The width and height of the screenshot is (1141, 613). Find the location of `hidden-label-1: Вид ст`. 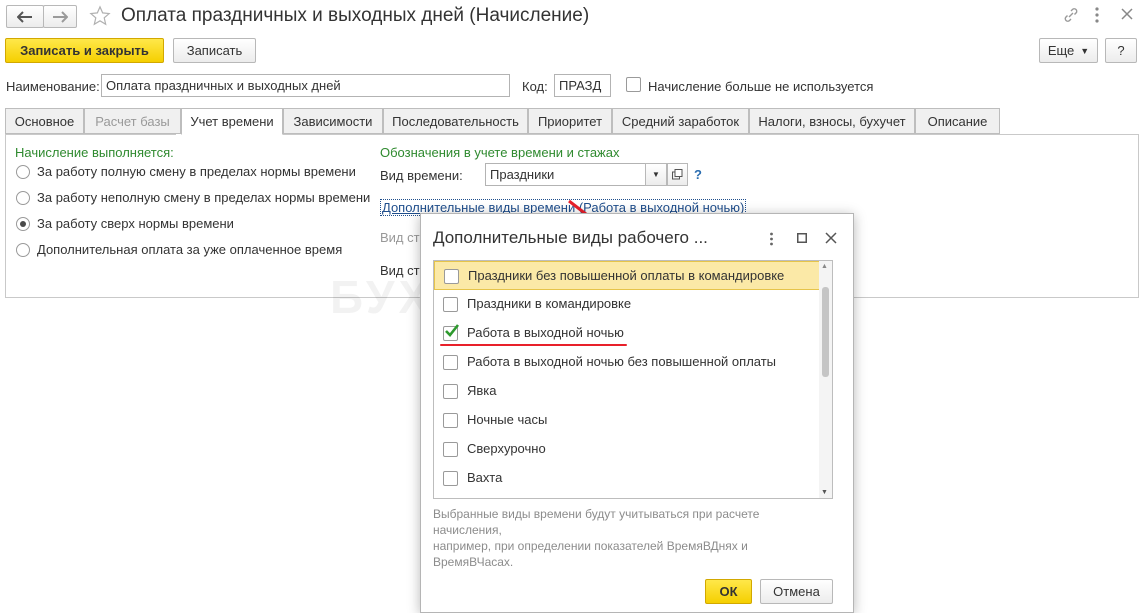

hidden-label-1: Вид ст is located at coordinates (400, 237).